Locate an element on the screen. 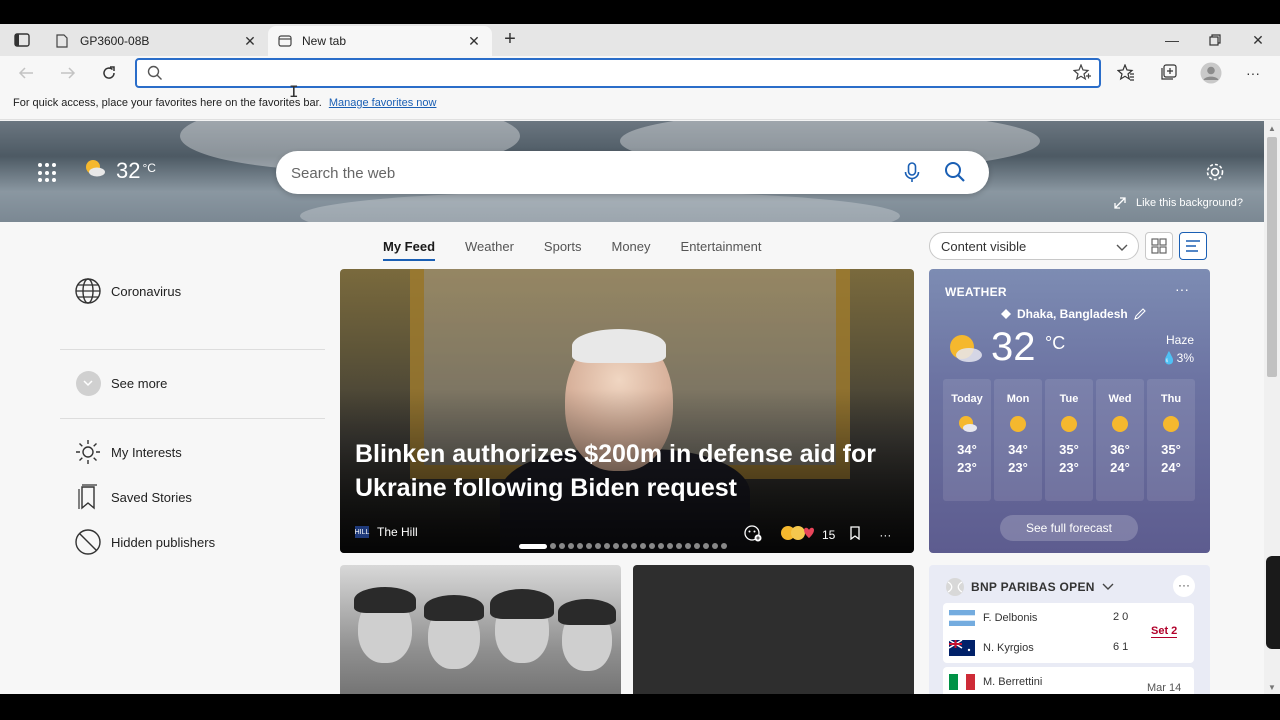 The image size is (1280, 720). player-row: M. Berrettini is located at coordinates (995, 682).